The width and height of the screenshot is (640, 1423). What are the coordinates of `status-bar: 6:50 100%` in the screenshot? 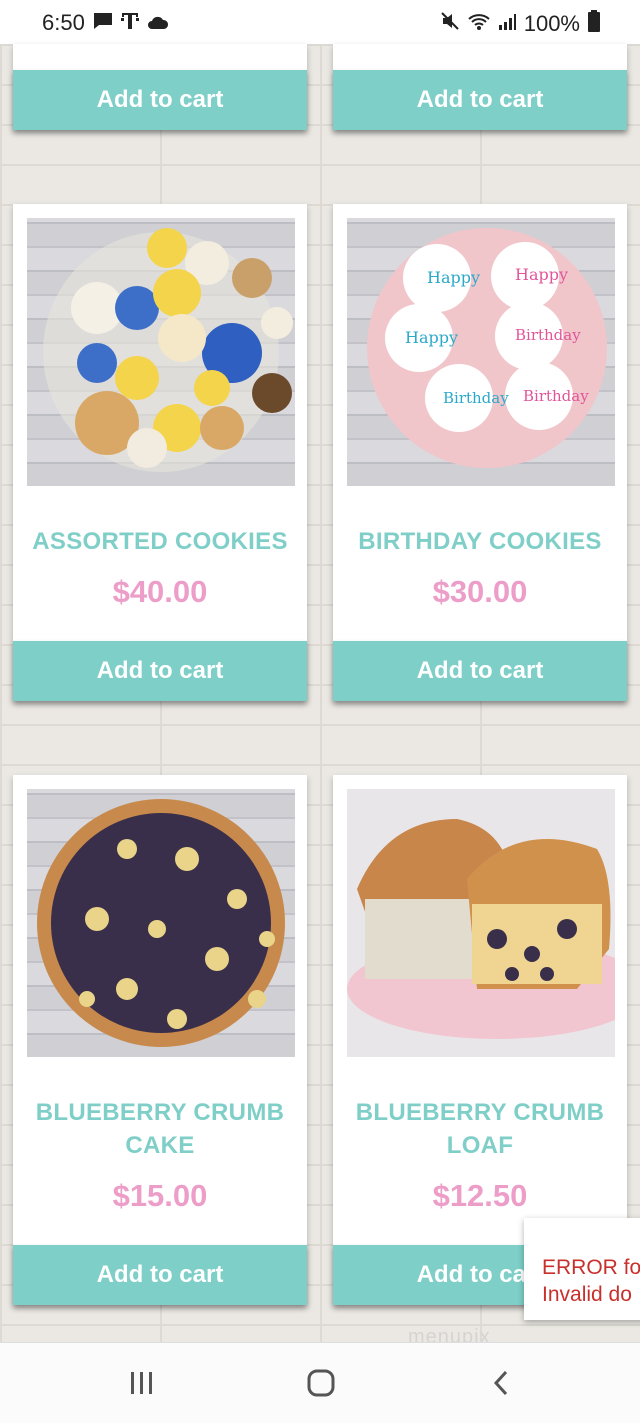 It's located at (320, 22).